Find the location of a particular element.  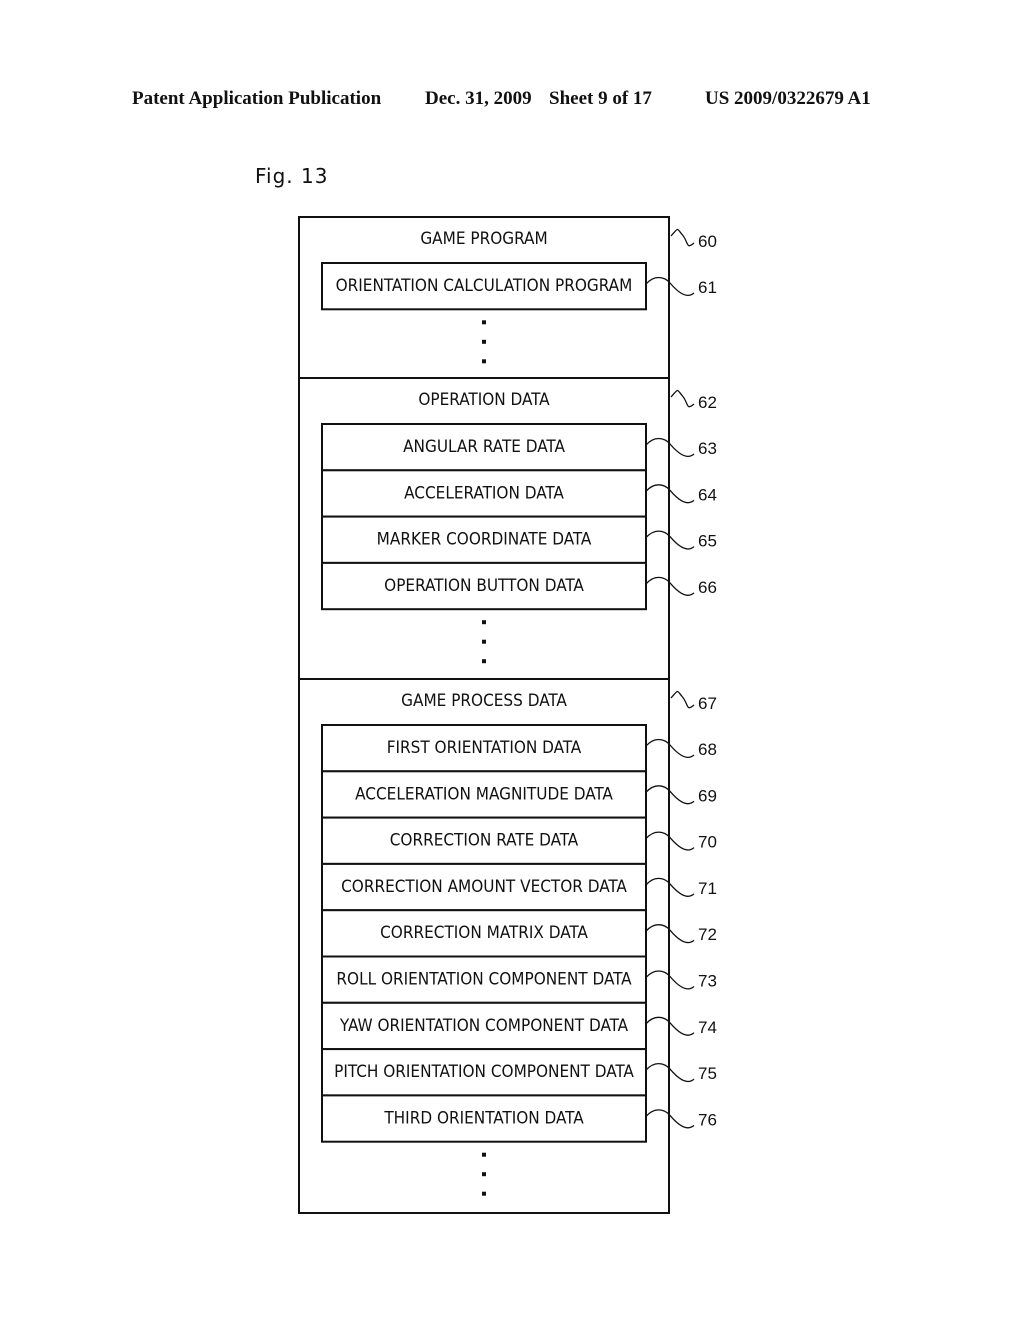

item-ref-number: 74 is located at coordinates (707, 1027).